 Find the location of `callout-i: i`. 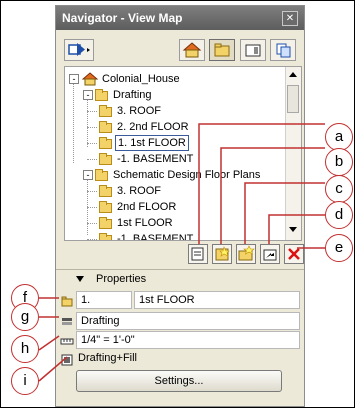

callout-i: i is located at coordinates (25, 381).